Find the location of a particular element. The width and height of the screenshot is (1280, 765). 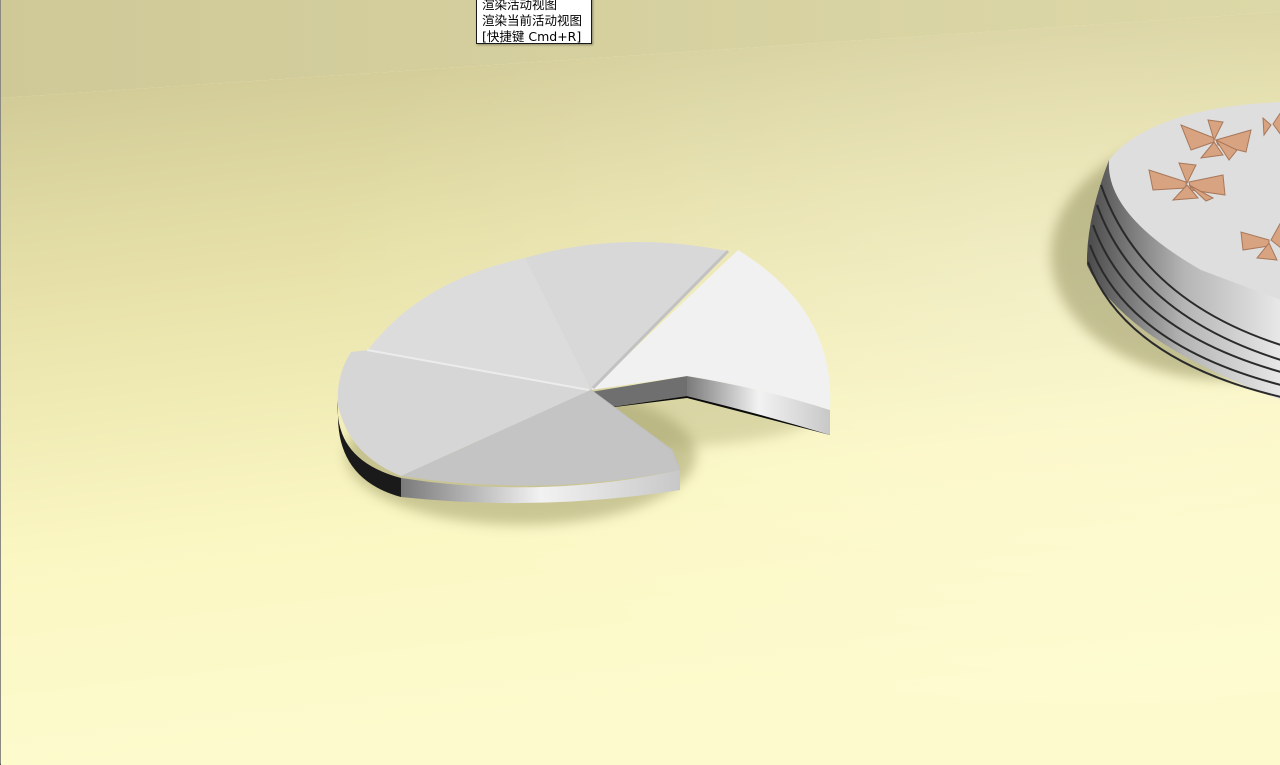

tooltip-description: 渲染当前活动视图 is located at coordinates (532, 20).